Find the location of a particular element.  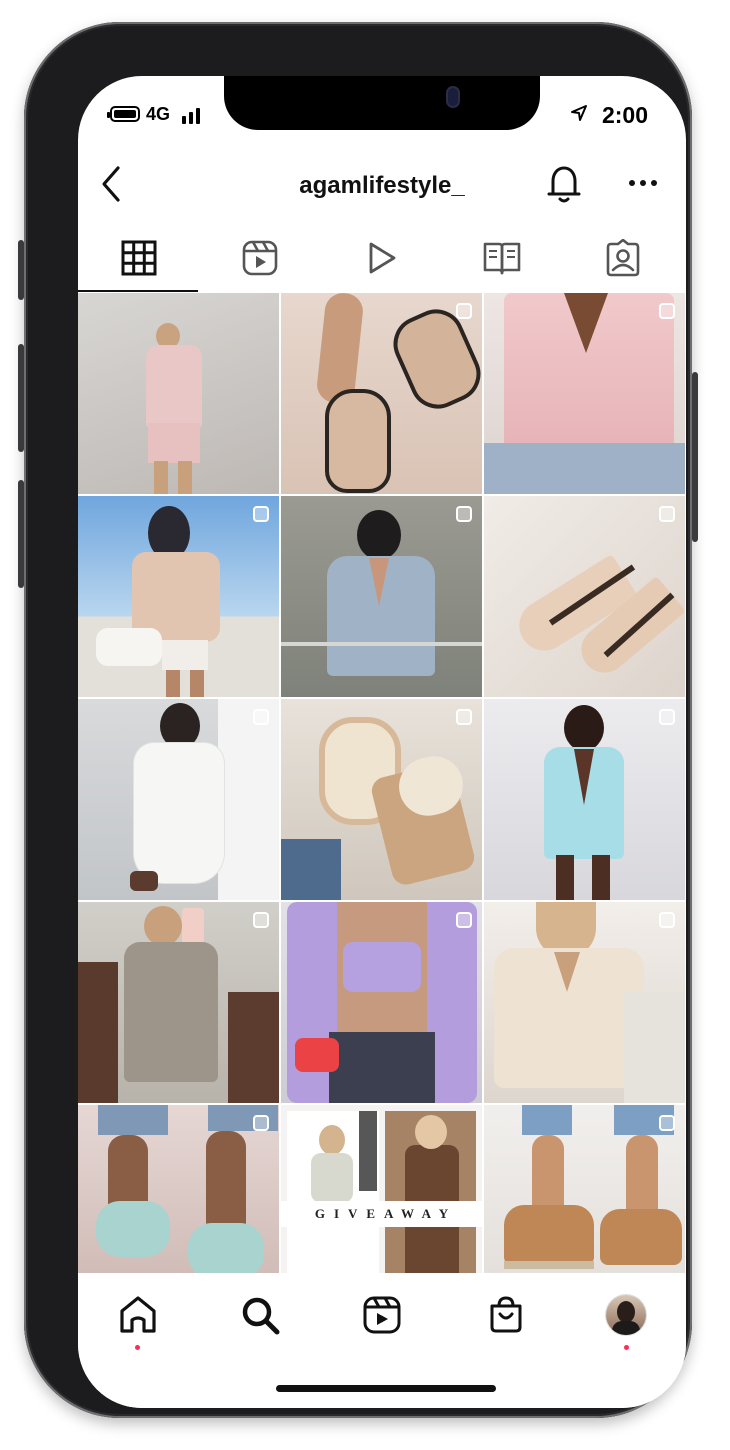

profile-avatar is located at coordinates (626, 1315).